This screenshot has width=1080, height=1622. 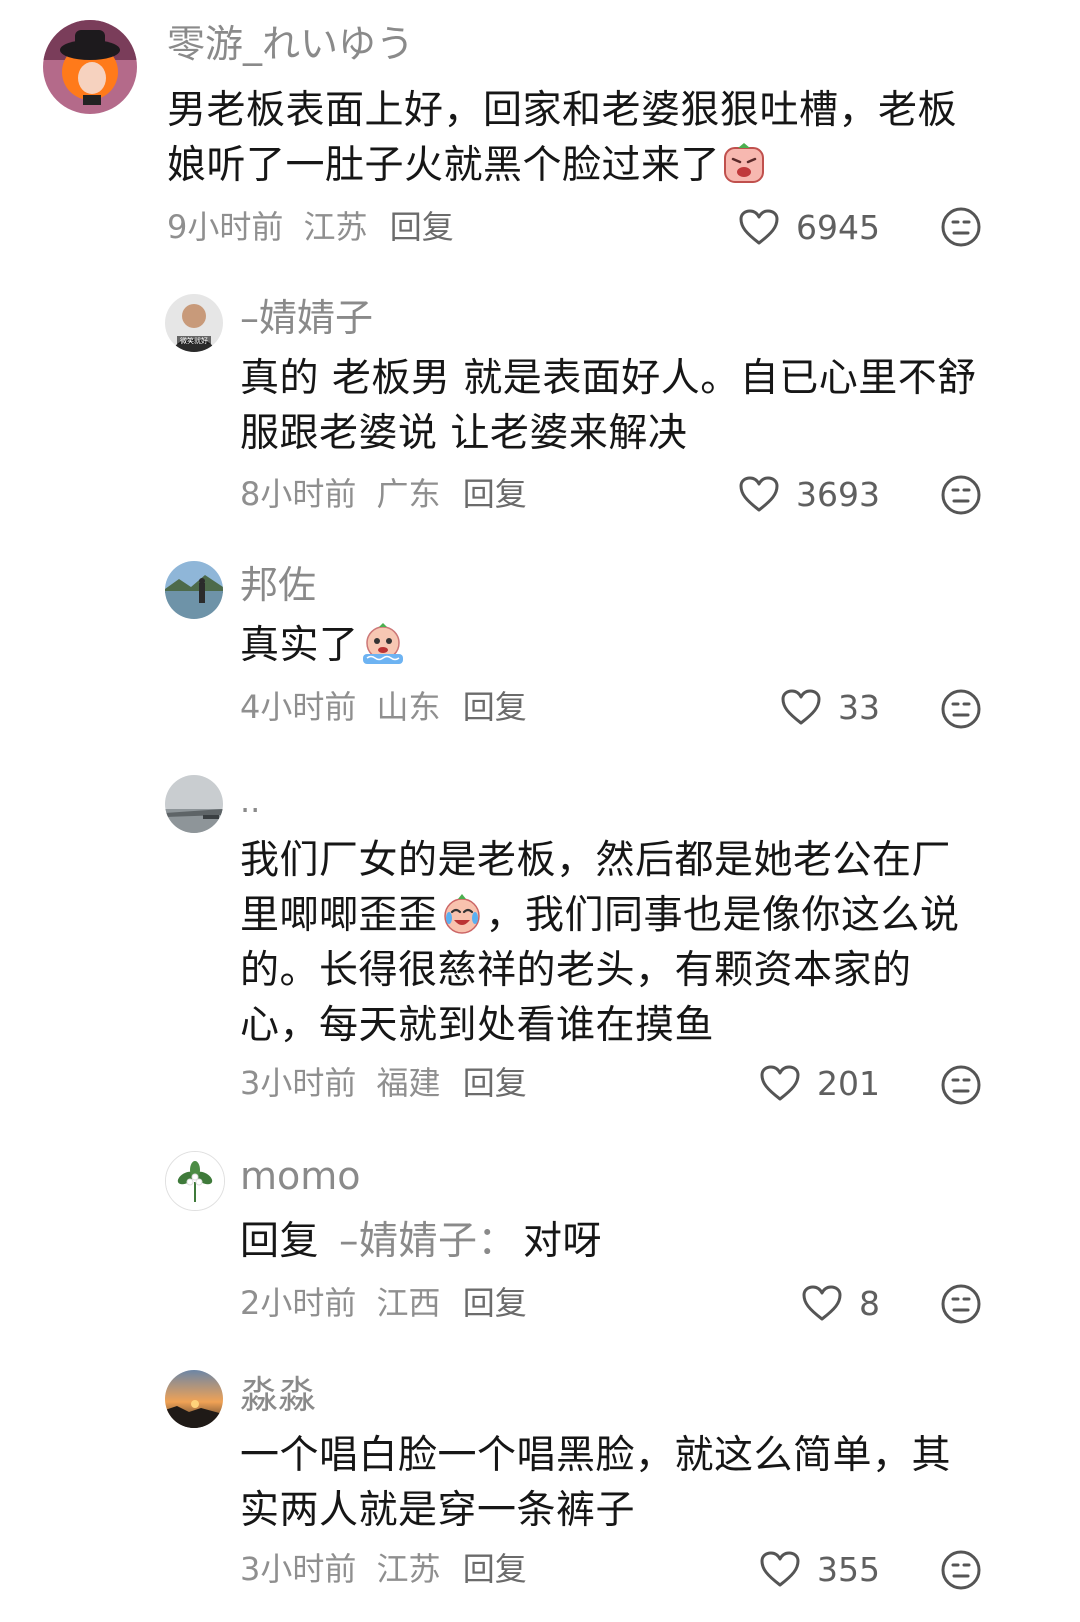 What do you see at coordinates (298, 494) in the screenshot?
I see `comment-time: 8小时前` at bounding box center [298, 494].